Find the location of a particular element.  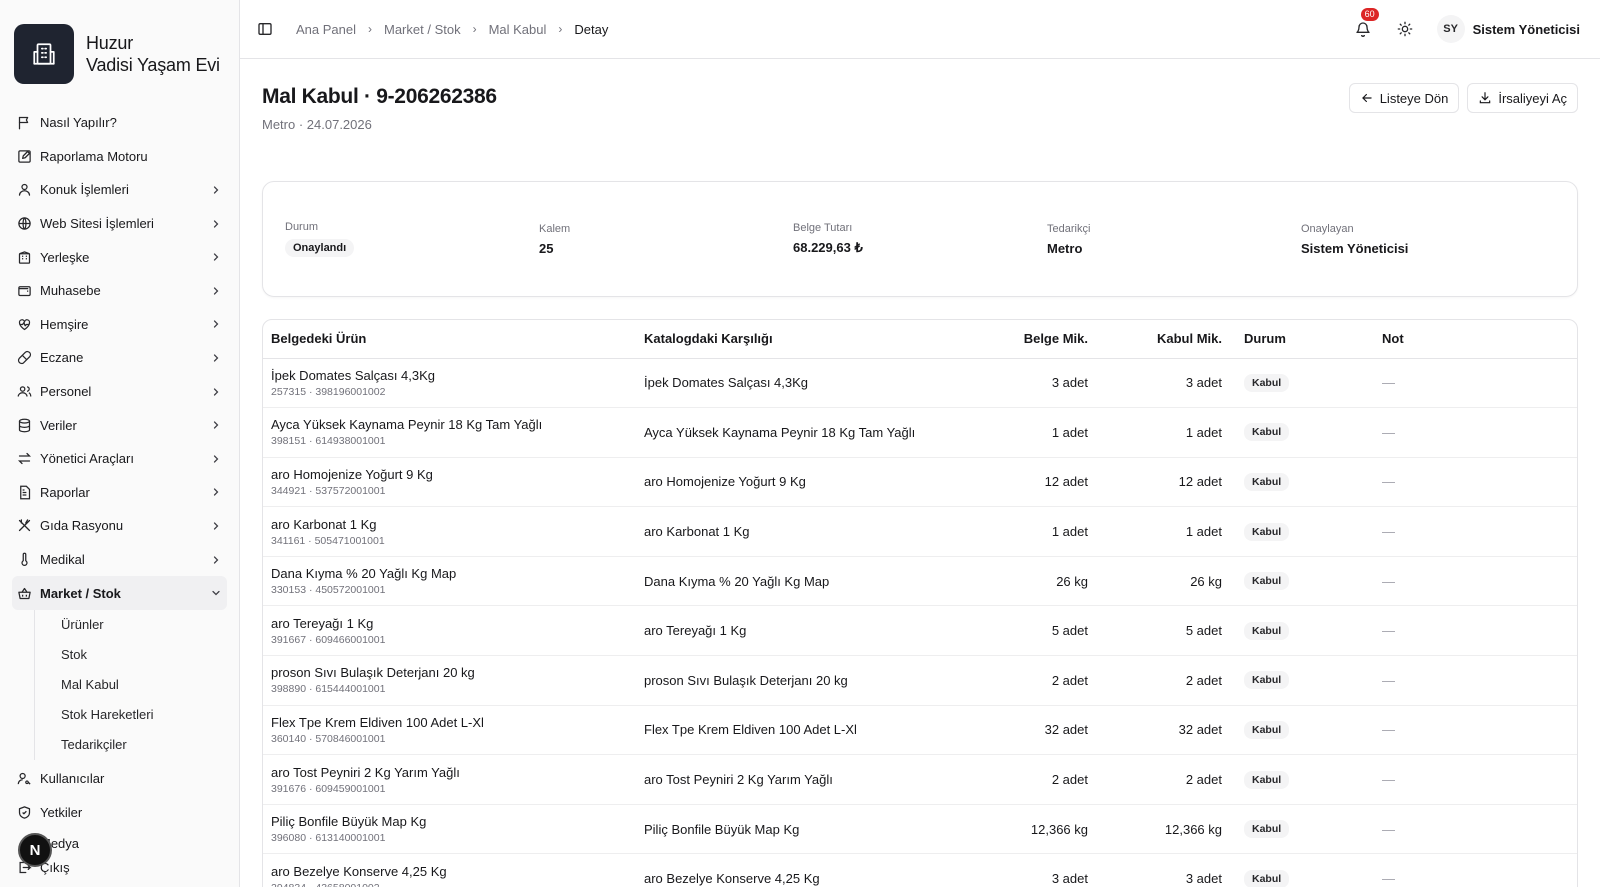

accepted-qty-cell: 1 adet is located at coordinates (1163, 531).